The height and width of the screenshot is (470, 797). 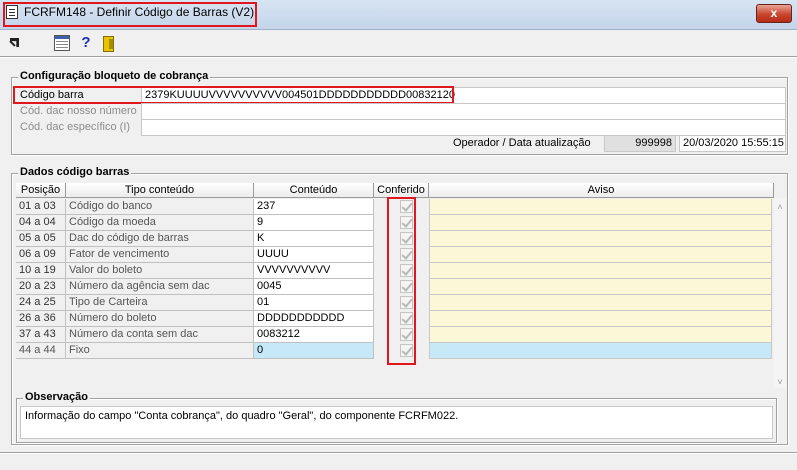 What do you see at coordinates (108, 43) in the screenshot?
I see `door-exit-icon` at bounding box center [108, 43].